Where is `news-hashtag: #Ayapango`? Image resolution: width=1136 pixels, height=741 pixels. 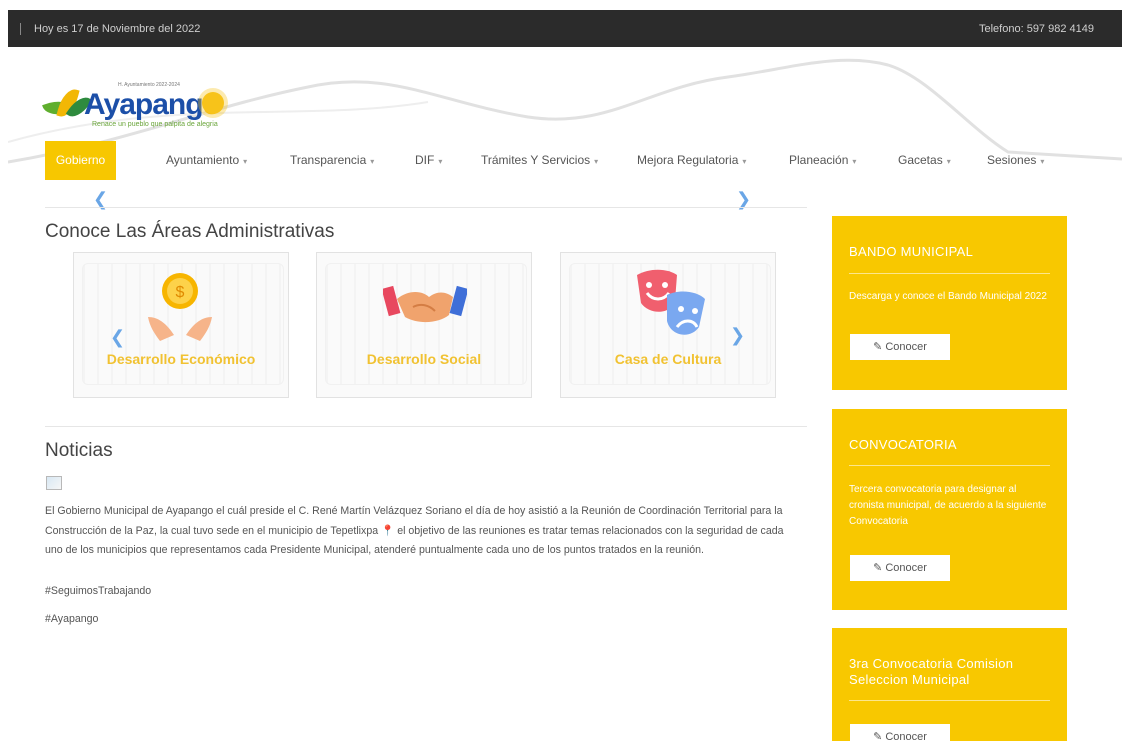
news-hashtag: #Ayapango is located at coordinates (71, 619).